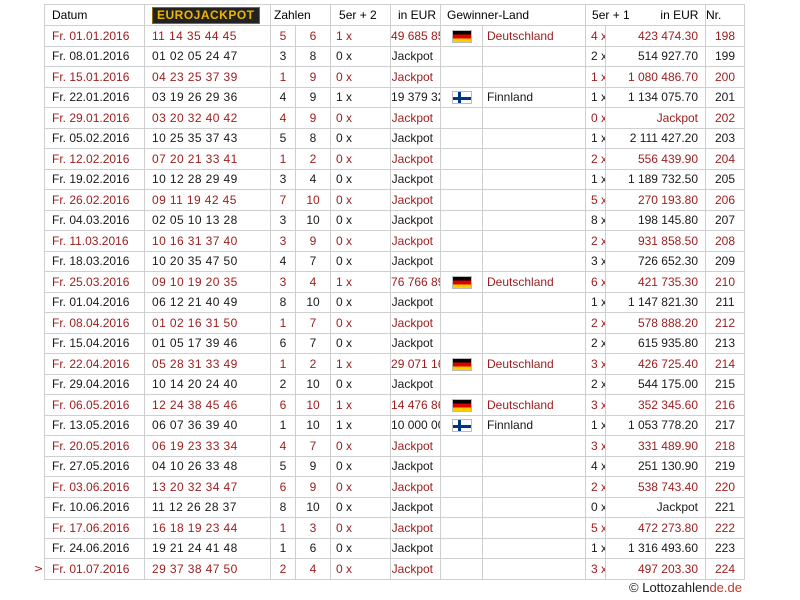 This screenshot has height=600, width=800. What do you see at coordinates (94, 220) in the screenshot?
I see `draw-date: Fr. 04.03.2016` at bounding box center [94, 220].